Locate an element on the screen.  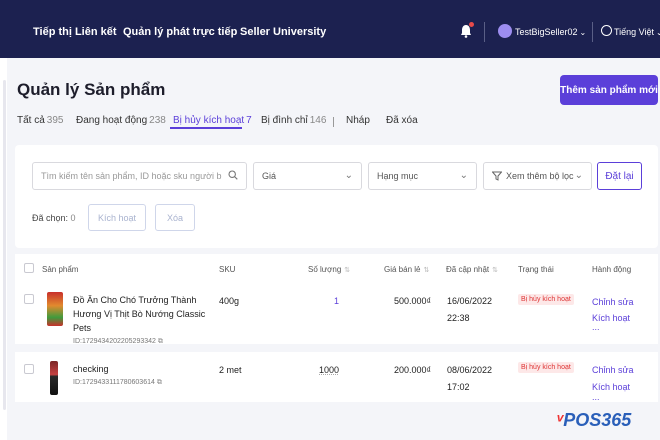
product-quantity: 1 is located at coordinates (336, 301).